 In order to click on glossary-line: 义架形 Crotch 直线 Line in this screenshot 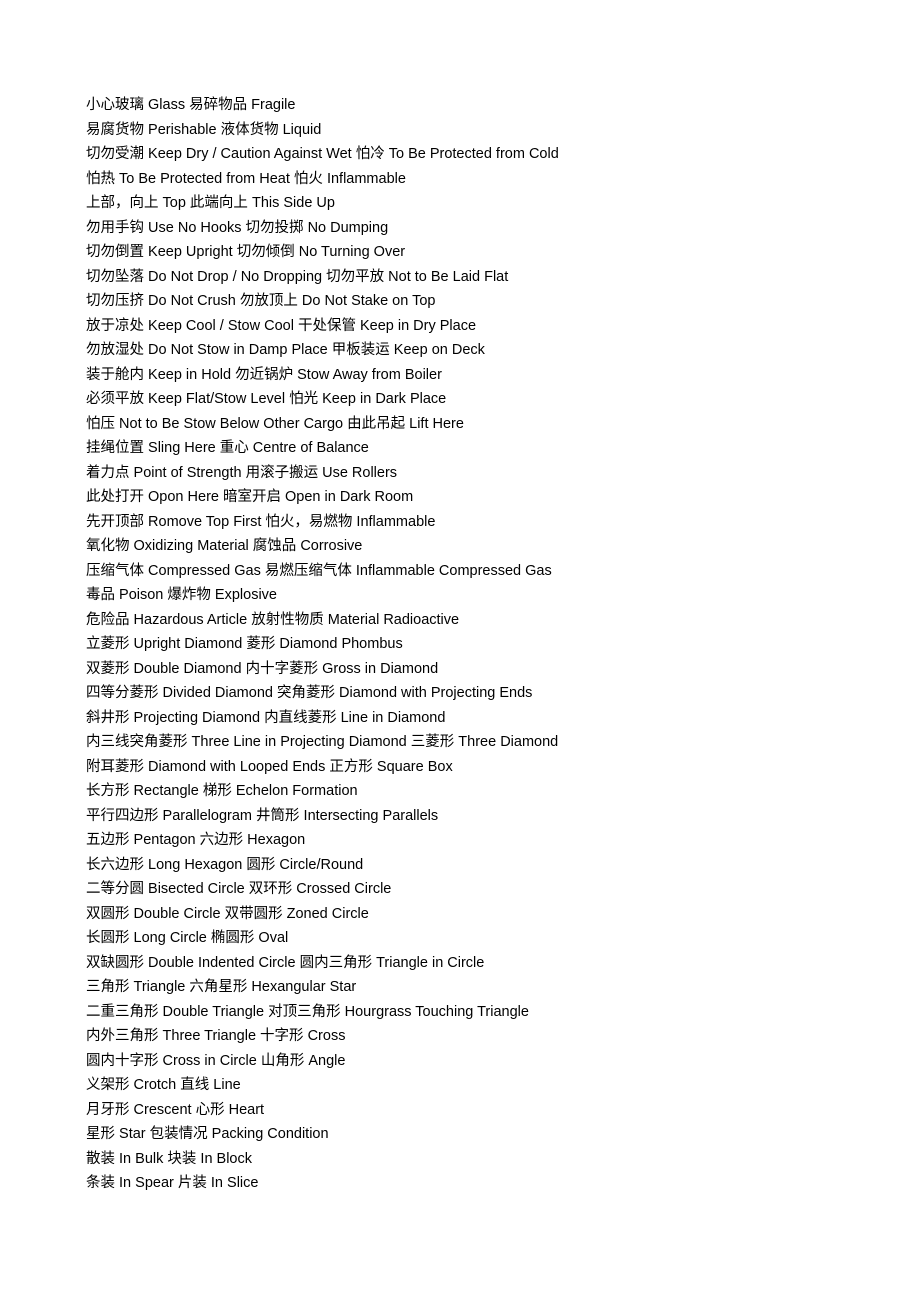, I will do `click(163, 1085)`.